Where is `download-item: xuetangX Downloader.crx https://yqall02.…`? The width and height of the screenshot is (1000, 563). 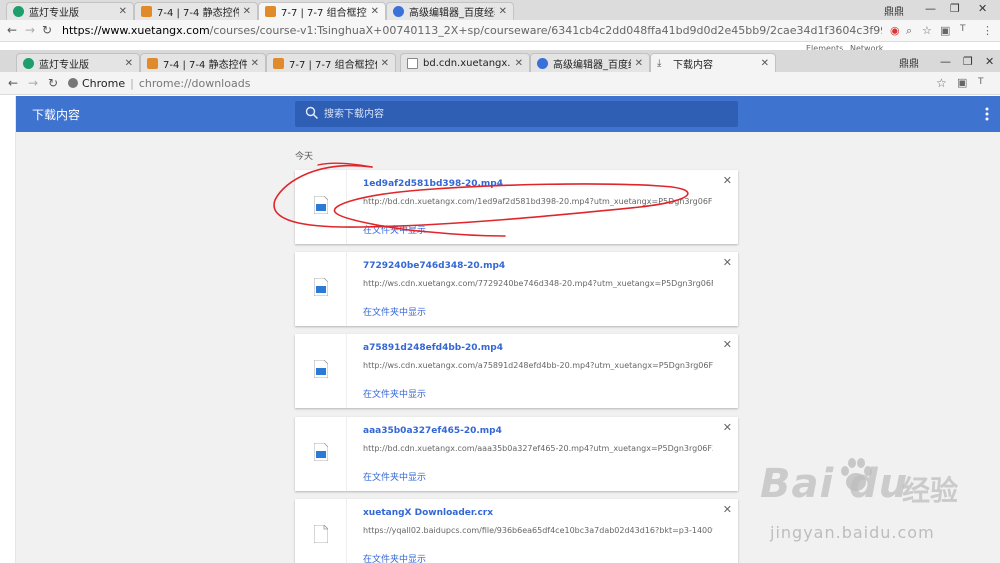
download-item: xuetangX Downloader.crx https://yqall02.… is located at coordinates (516, 531).